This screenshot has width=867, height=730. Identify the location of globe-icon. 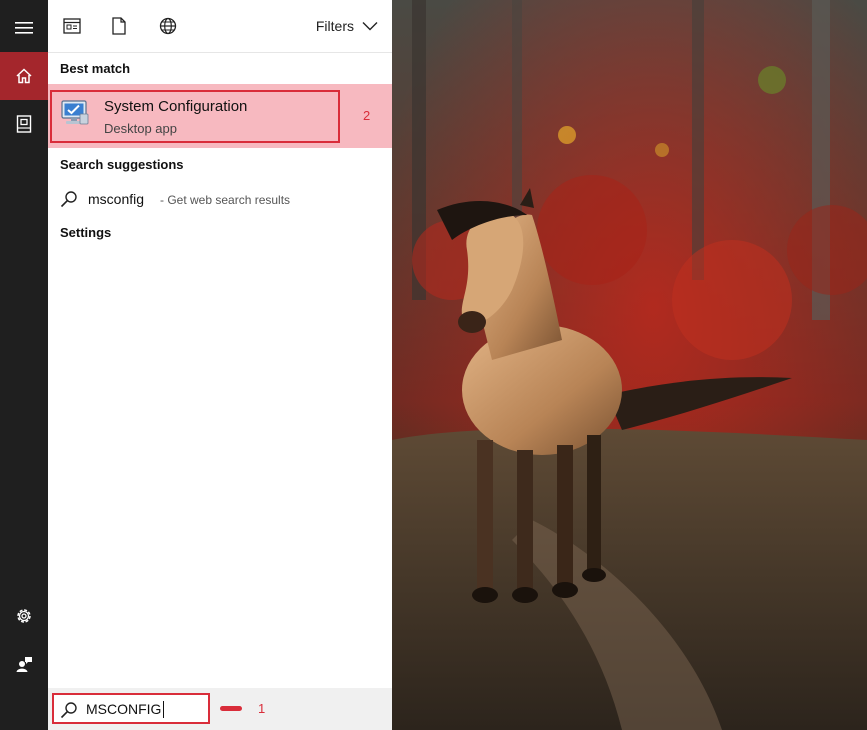
(168, 26).